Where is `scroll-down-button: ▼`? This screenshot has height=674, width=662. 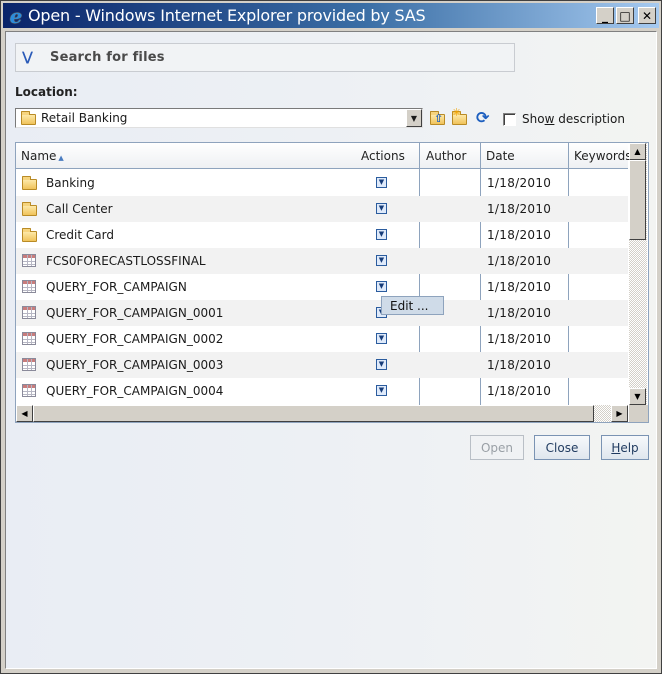
scroll-down-button: ▼ is located at coordinates (637, 396).